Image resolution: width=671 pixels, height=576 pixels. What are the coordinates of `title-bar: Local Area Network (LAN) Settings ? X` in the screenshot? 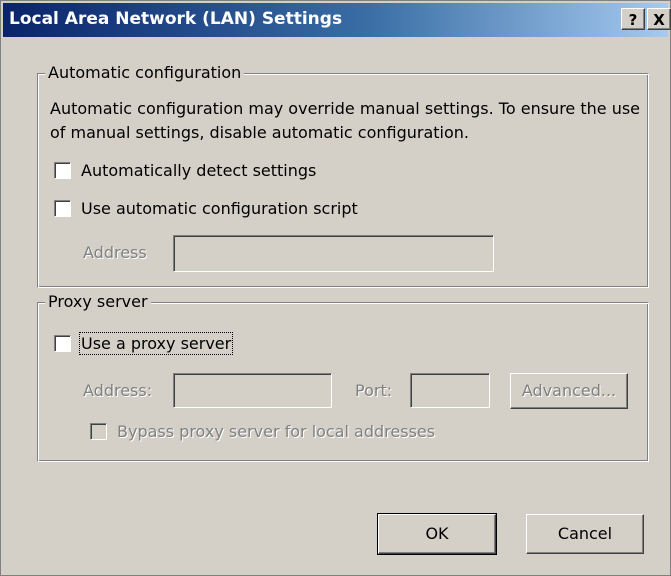 It's located at (337, 20).